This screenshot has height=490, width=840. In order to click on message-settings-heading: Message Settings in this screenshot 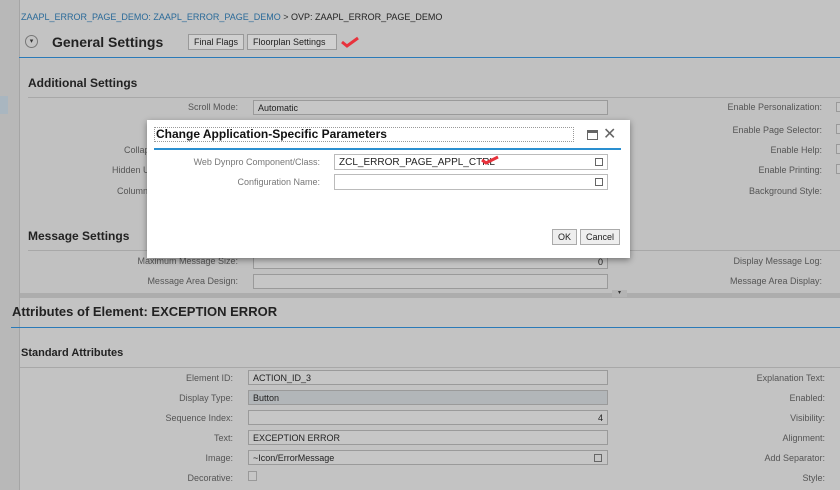, I will do `click(79, 236)`.